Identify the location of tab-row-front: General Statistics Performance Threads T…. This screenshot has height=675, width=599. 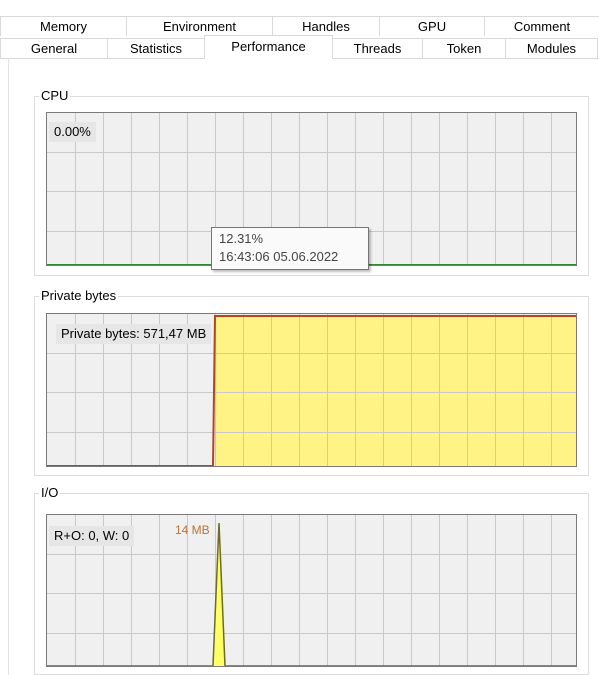
(299, 47).